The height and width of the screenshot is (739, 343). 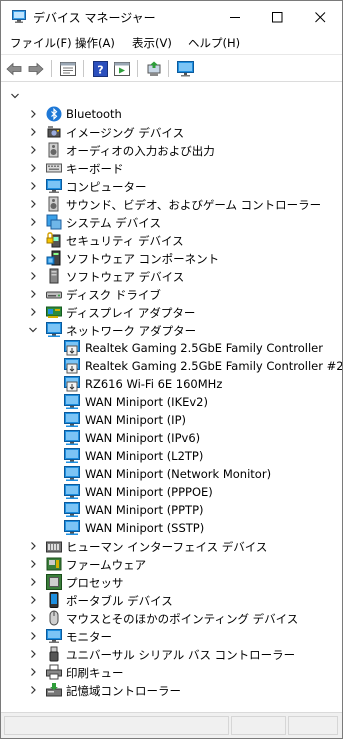 I want to click on disk-drive-icon, so click(x=54, y=294).